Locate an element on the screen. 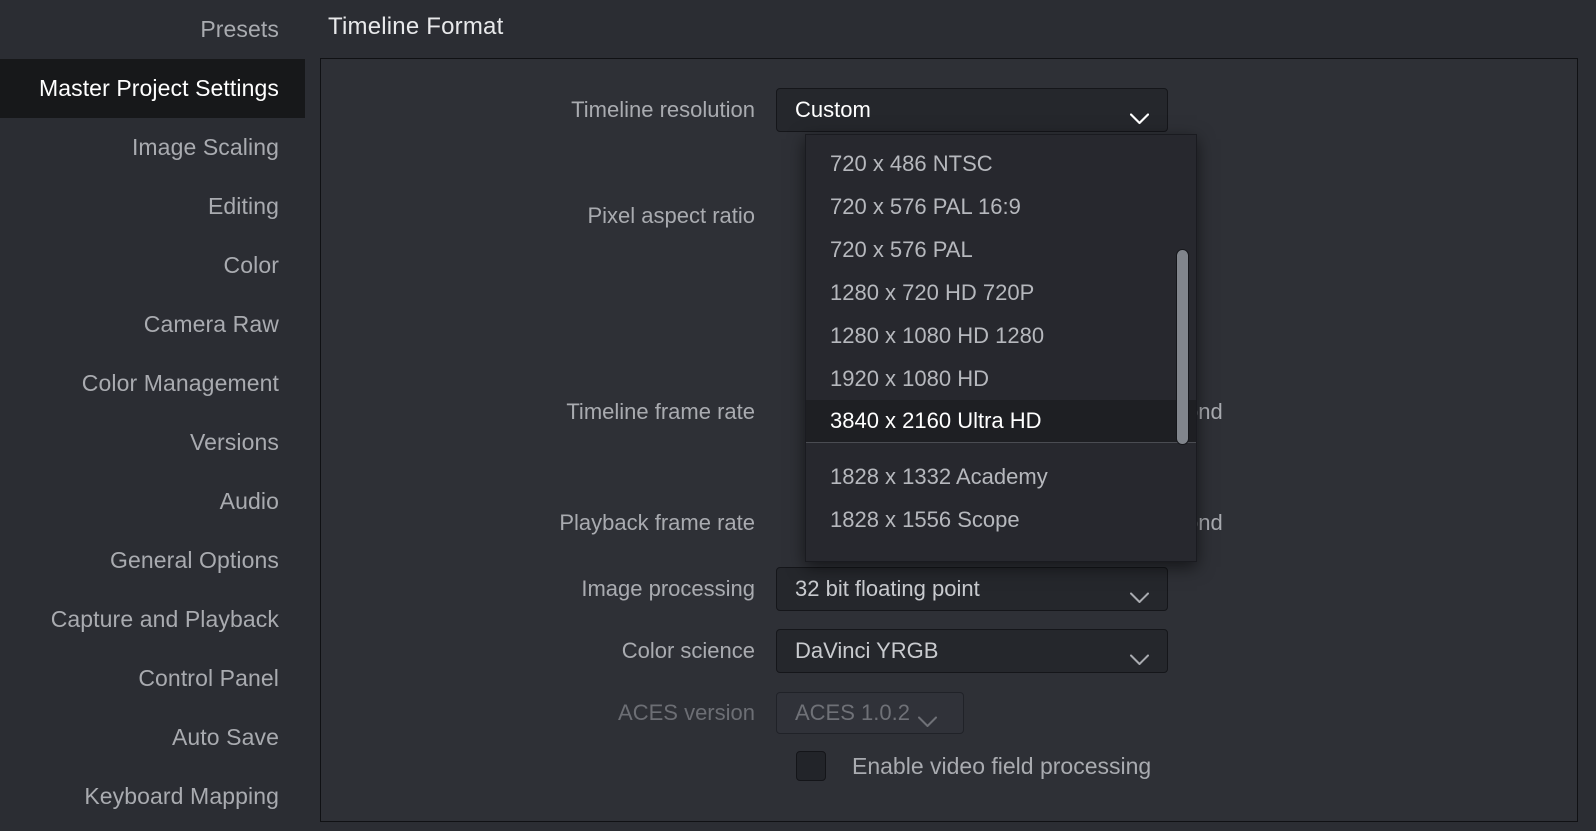 Image resolution: width=1596 pixels, height=831 pixels. sidebar-item-label: Audio is located at coordinates (249, 501).